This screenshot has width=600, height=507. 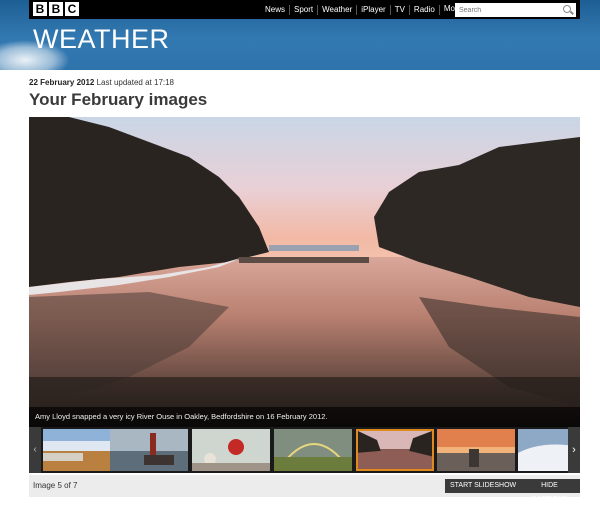 I want to click on chevron-right-icon: ›, so click(x=574, y=450).